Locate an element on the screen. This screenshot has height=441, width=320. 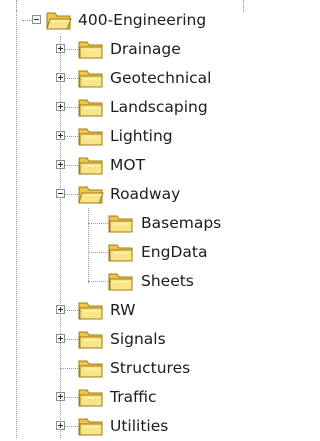
tree-node-label: EngData is located at coordinates (174, 252).